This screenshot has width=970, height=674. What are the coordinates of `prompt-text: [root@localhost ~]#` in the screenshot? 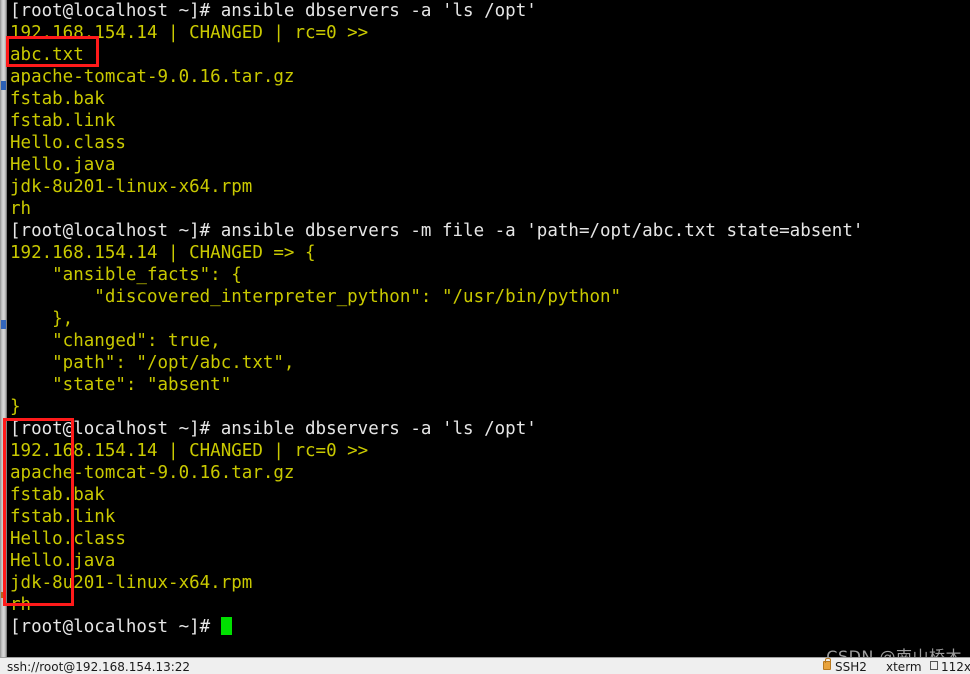 It's located at (115, 627).